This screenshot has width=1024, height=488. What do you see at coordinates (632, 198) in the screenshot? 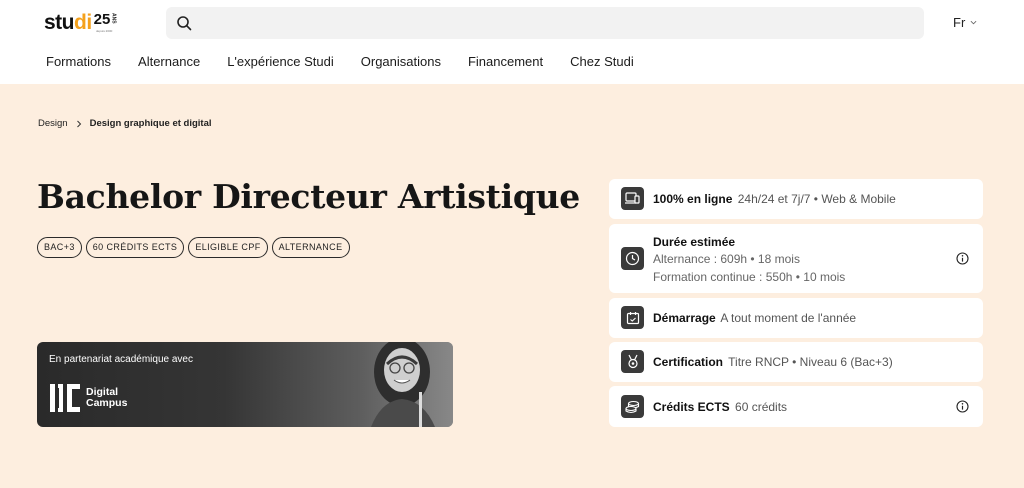
I see `devices-icon` at bounding box center [632, 198].